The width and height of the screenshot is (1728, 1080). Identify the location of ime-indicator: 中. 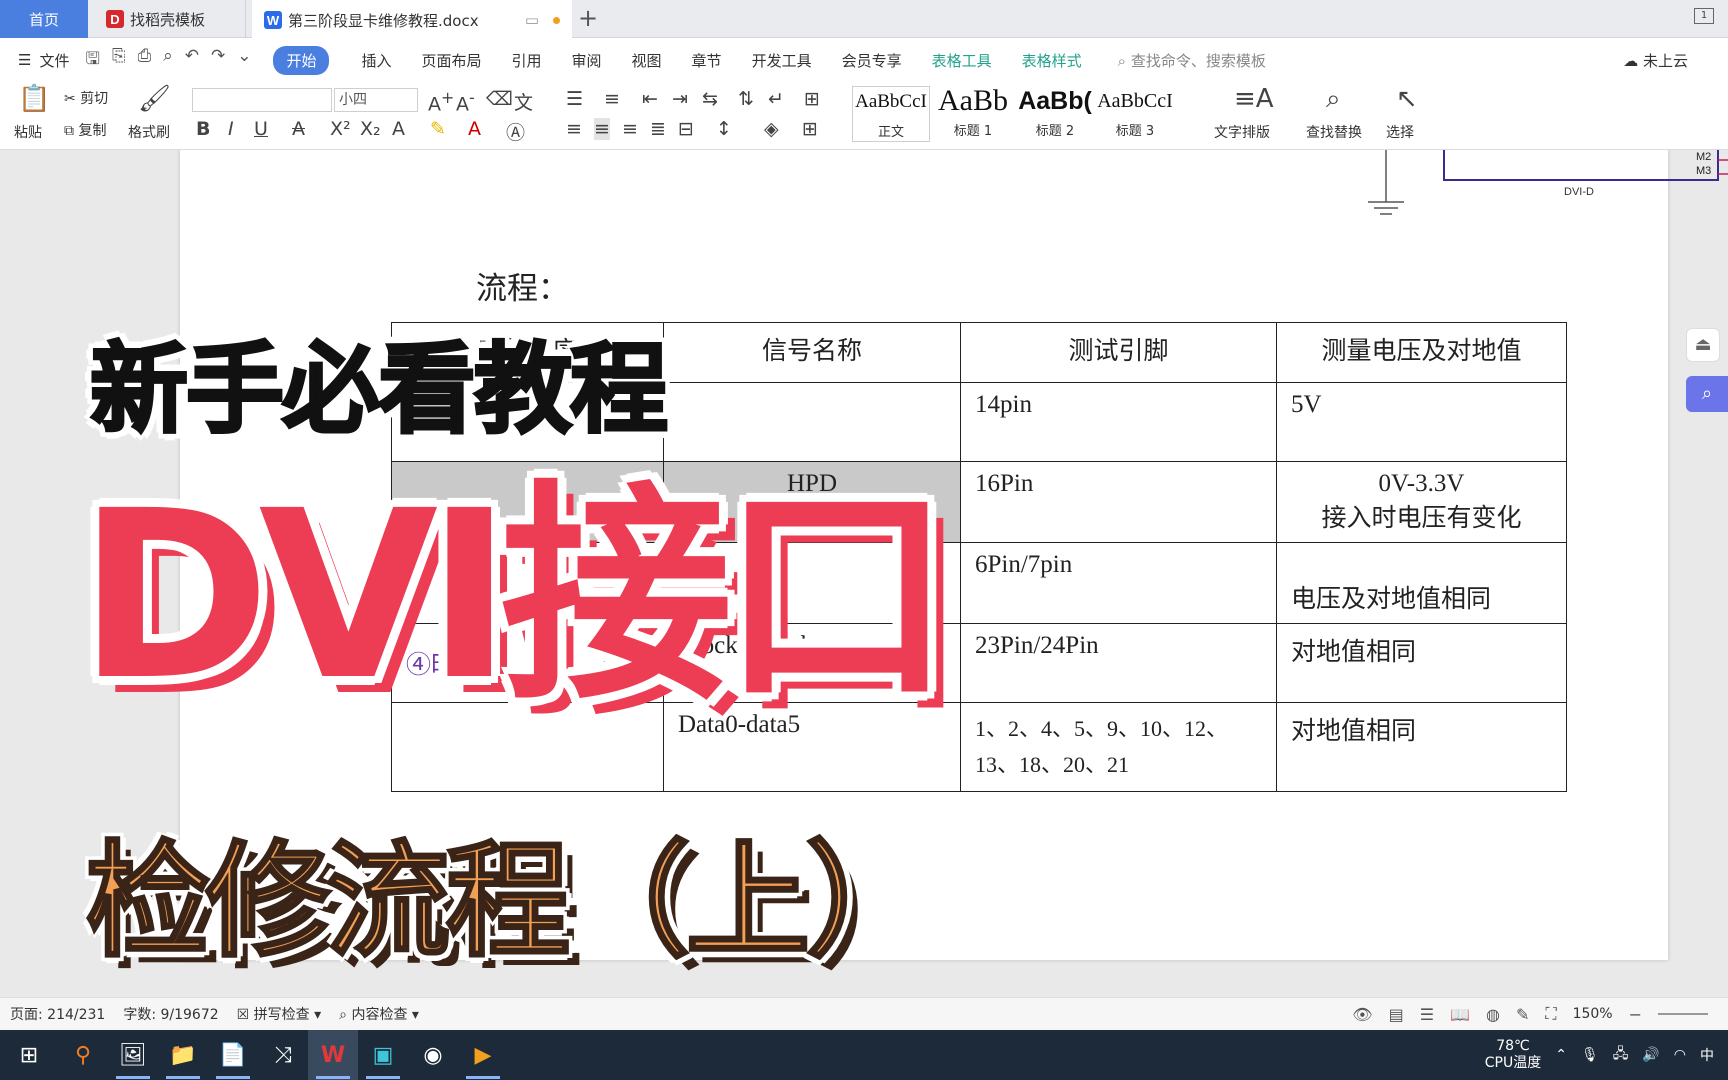
(1707, 1055).